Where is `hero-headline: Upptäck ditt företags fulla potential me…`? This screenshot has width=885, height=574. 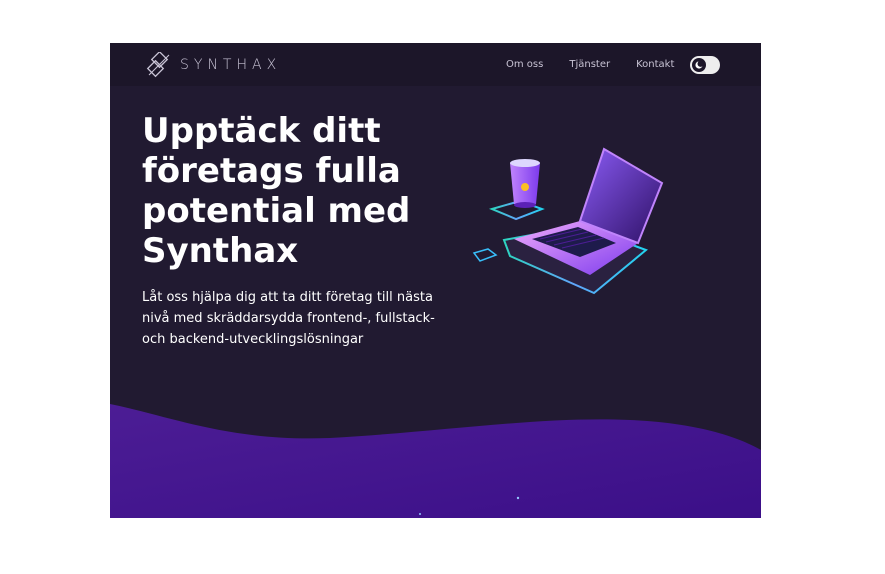 hero-headline: Upptäck ditt företags fulla potential me… is located at coordinates (276, 191).